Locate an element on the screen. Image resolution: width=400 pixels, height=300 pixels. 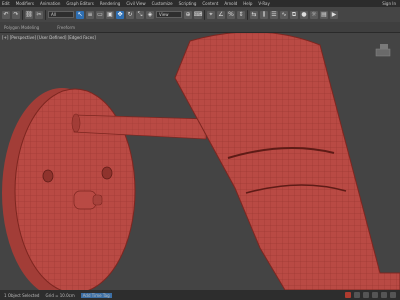
ribbon-tab-freeform: Freeform is located at coordinates (66, 27).